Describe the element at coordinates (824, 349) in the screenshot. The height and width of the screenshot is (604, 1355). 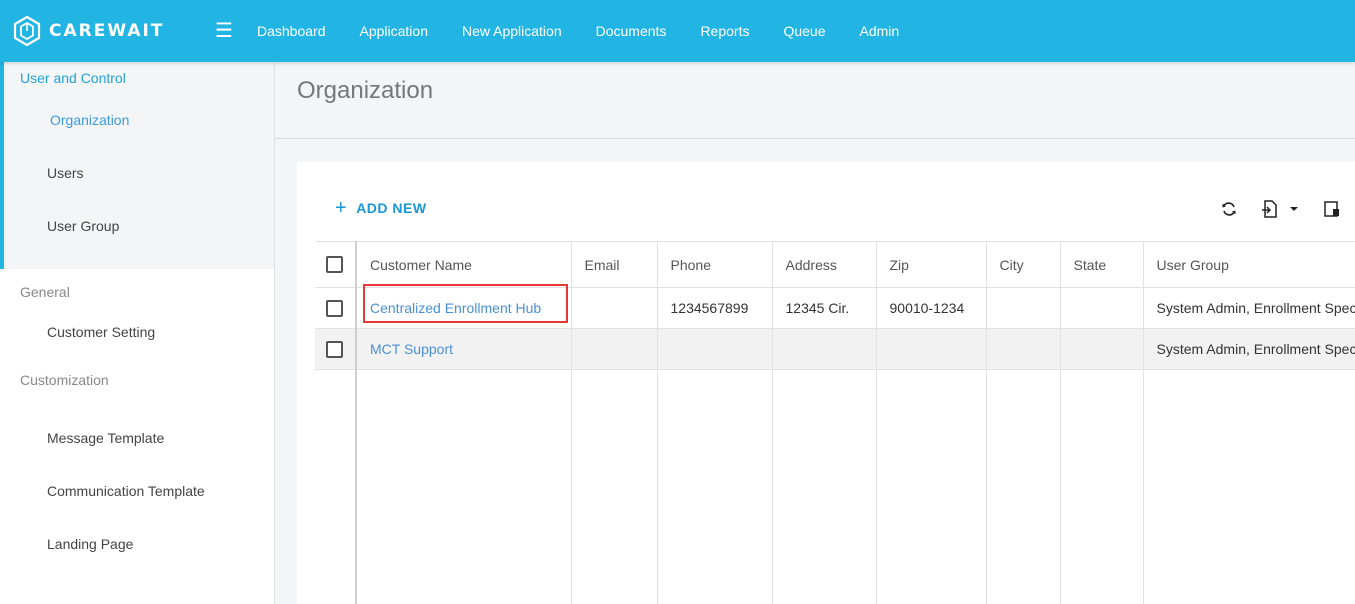
I see `address-cell` at that location.